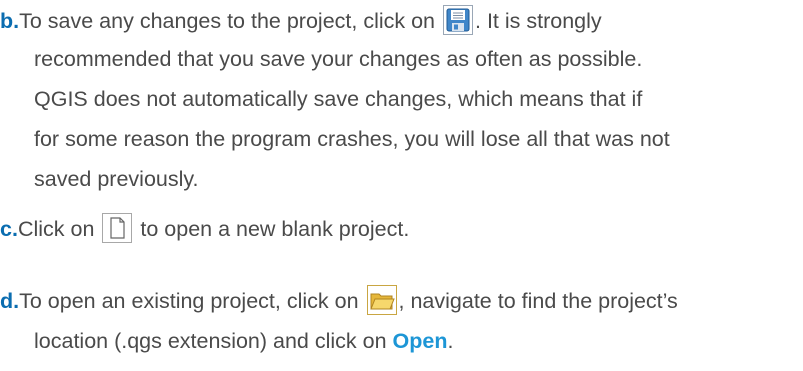 The width and height of the screenshot is (803, 371). What do you see at coordinates (213, 341) in the screenshot?
I see `list-text: location (.qgs extension) and click on` at bounding box center [213, 341].